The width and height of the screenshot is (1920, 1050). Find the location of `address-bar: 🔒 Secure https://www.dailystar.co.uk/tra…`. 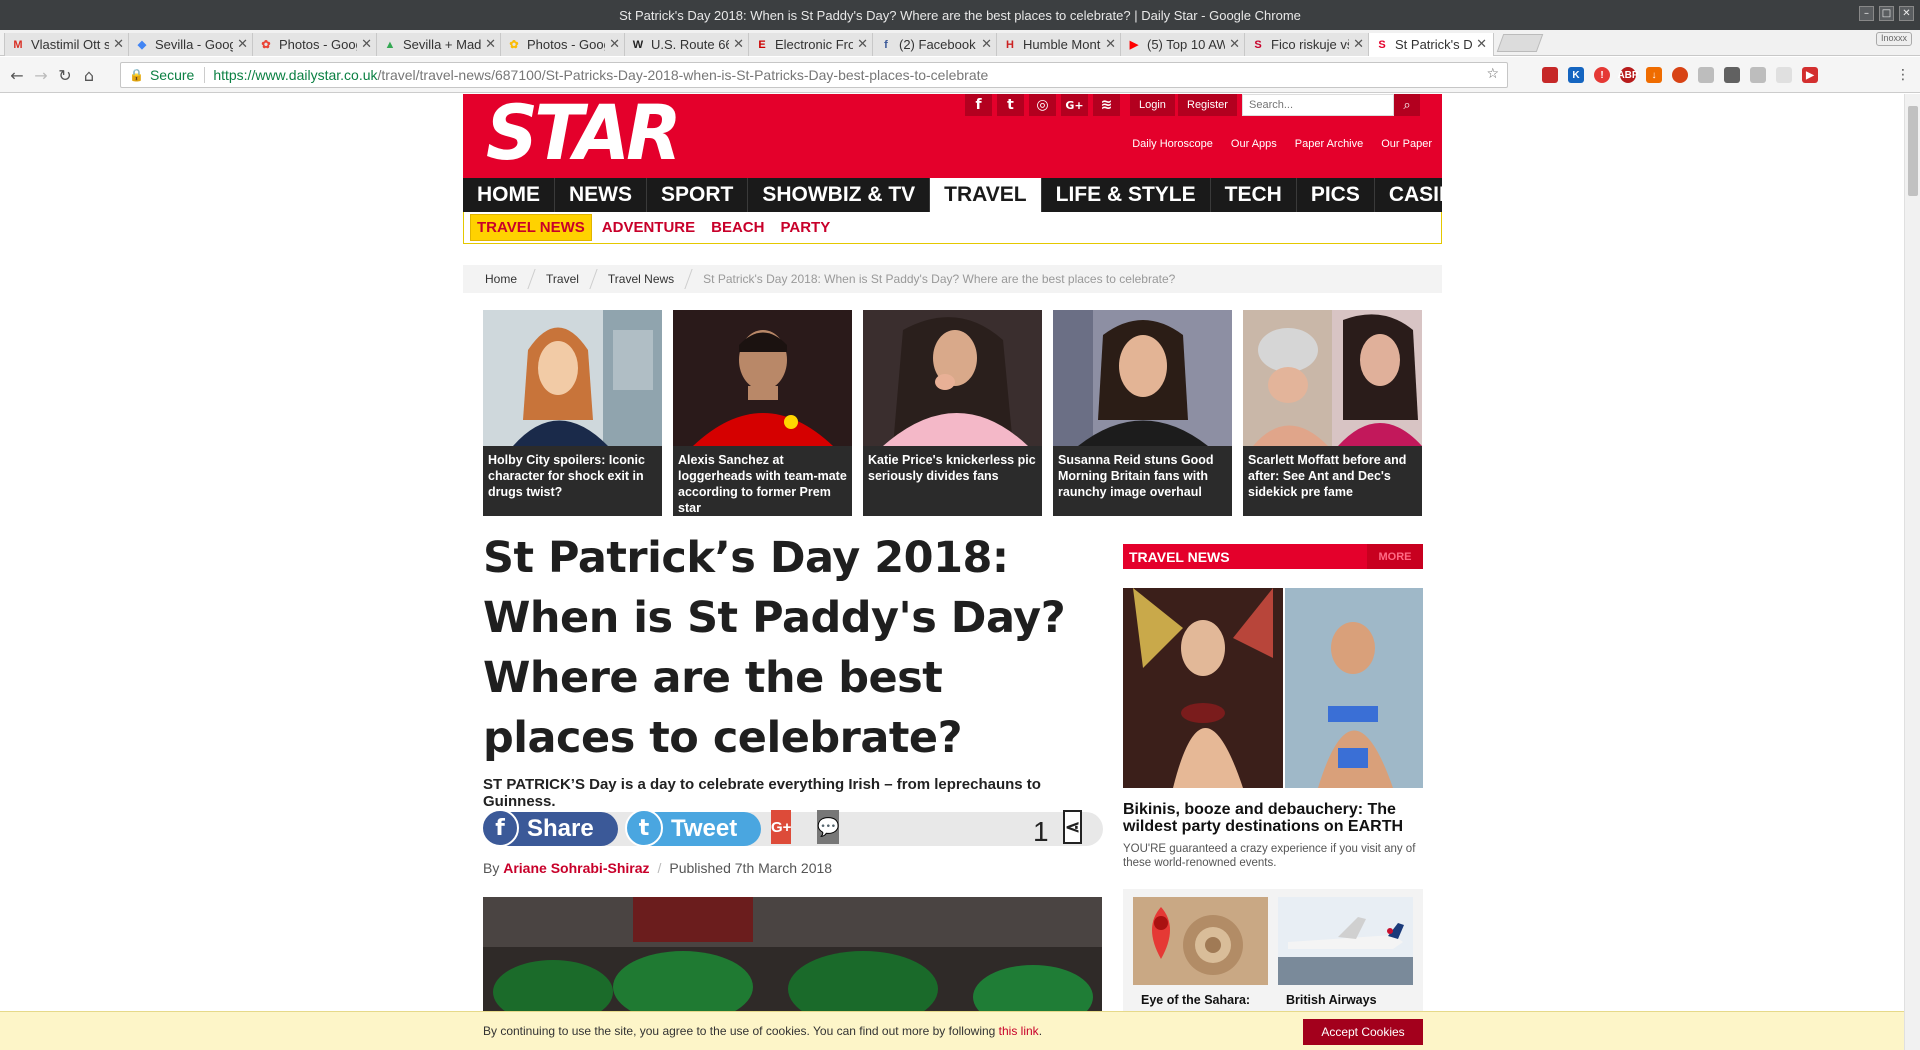

address-bar: 🔒 Secure https://www.dailystar.co.uk/tra… is located at coordinates (814, 75).